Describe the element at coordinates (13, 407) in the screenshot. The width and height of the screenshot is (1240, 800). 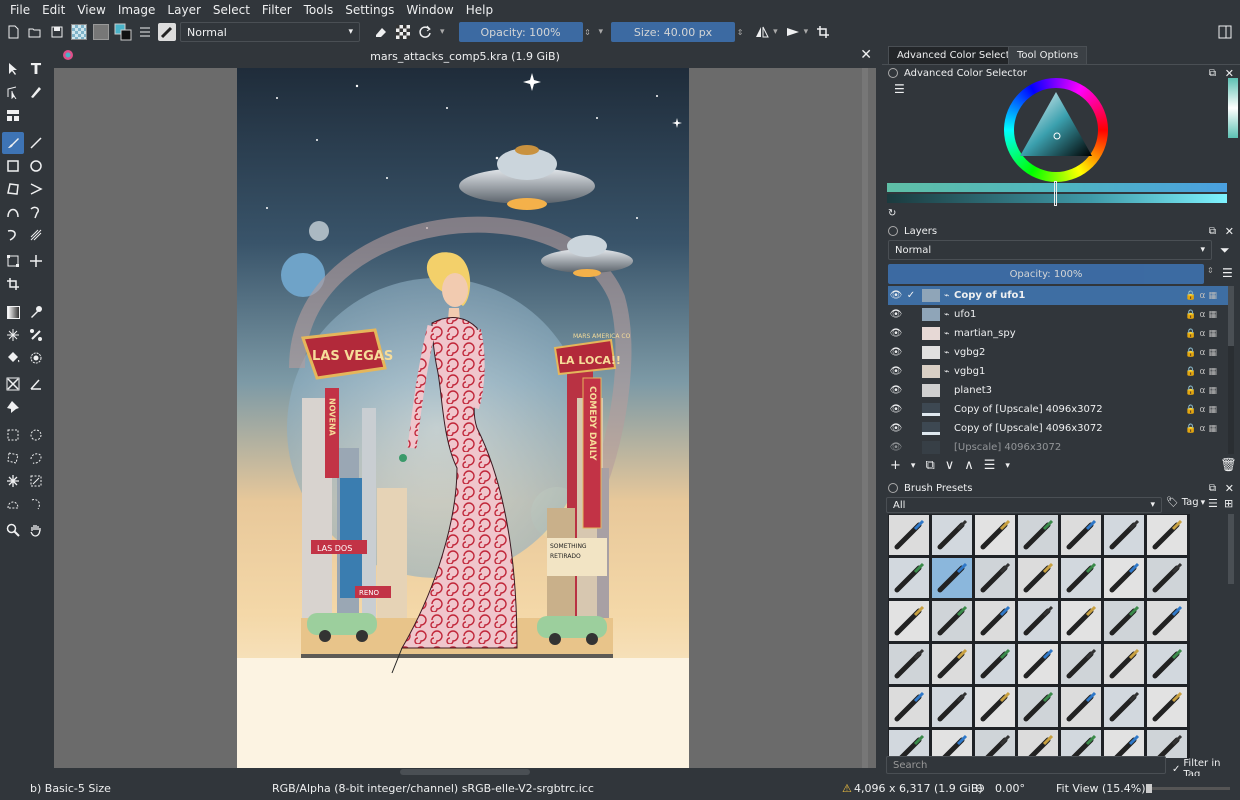
I see `reference-tool-icon` at that location.